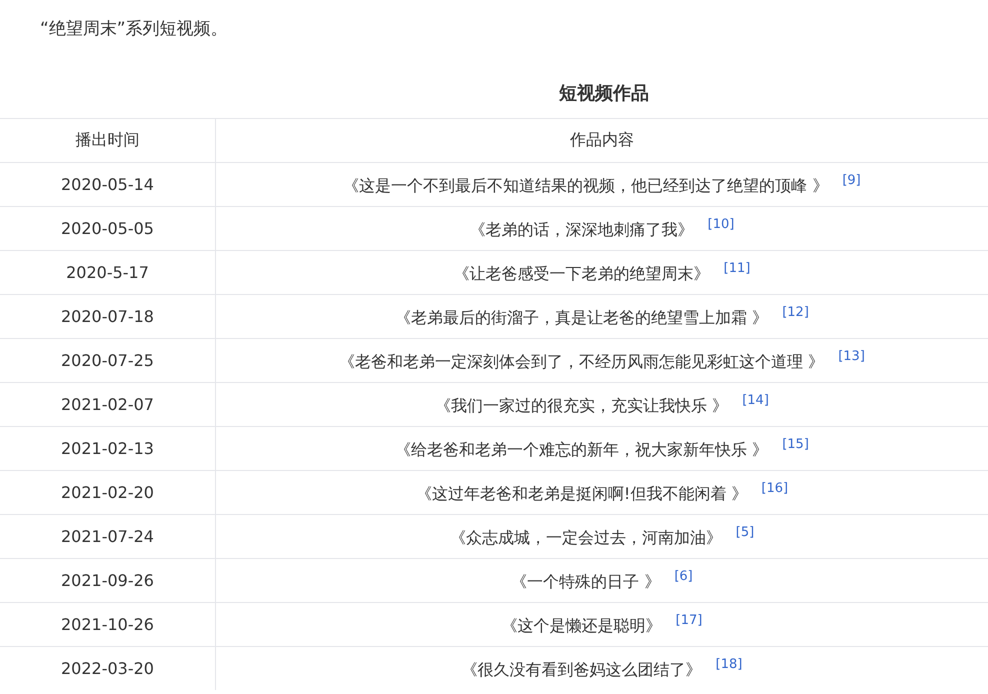 The height and width of the screenshot is (694, 988). What do you see at coordinates (107, 580) in the screenshot?
I see `date-text: 2021-09-26` at bounding box center [107, 580].